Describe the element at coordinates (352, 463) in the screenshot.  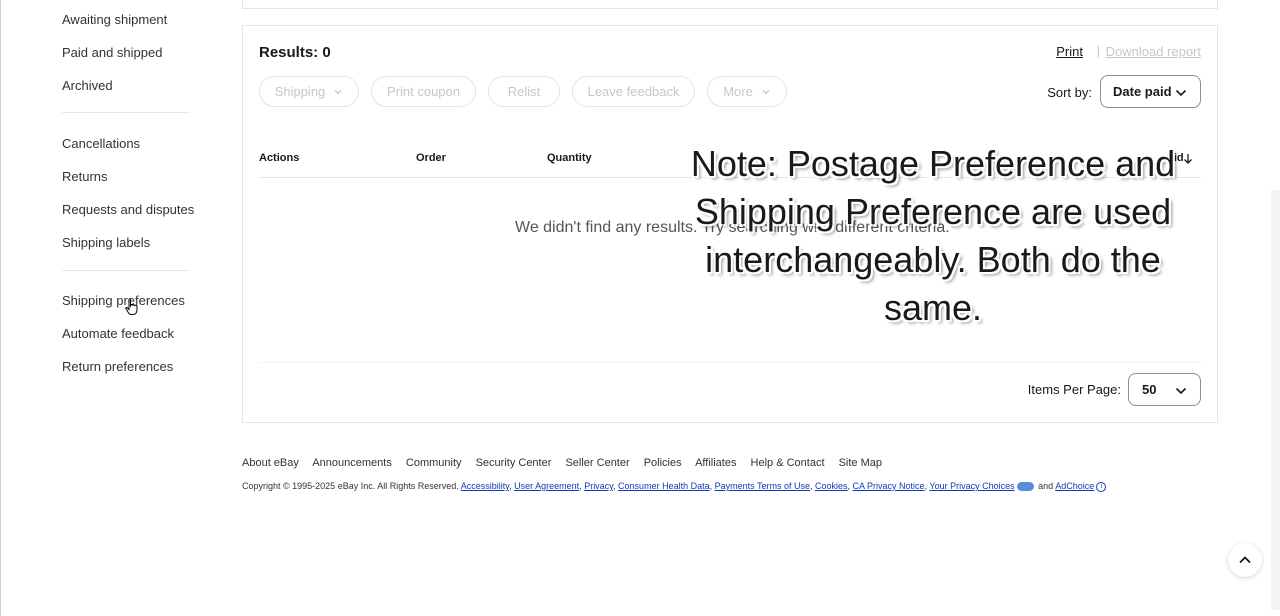
I see `footer-link: Announcements` at that location.